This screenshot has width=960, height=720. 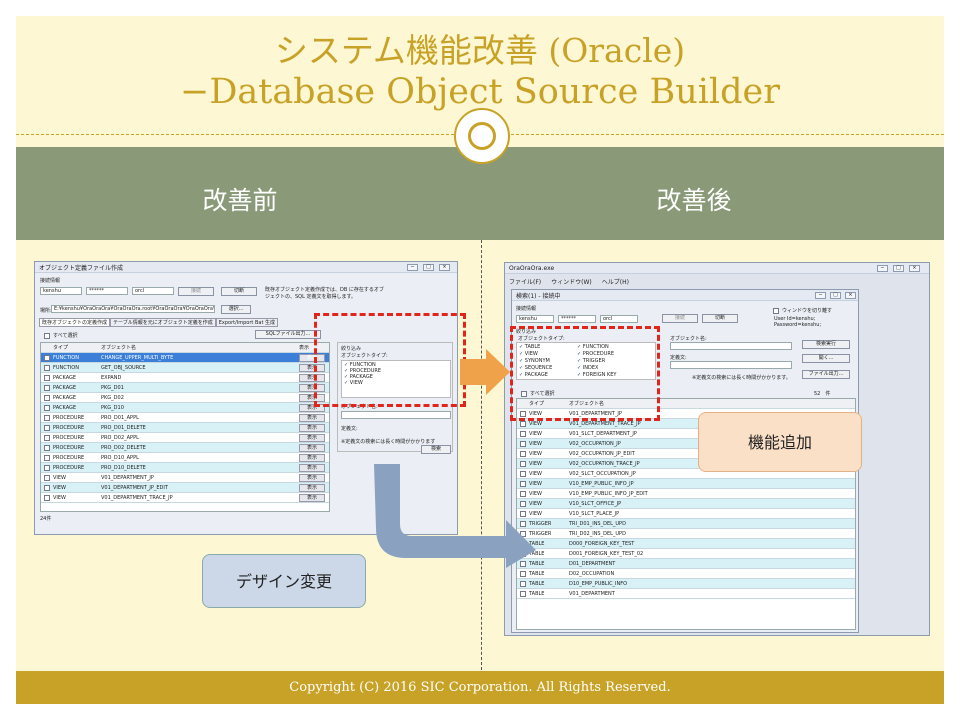 What do you see at coordinates (835, 295) in the screenshot?
I see `child-maximize-icon: □` at bounding box center [835, 295].